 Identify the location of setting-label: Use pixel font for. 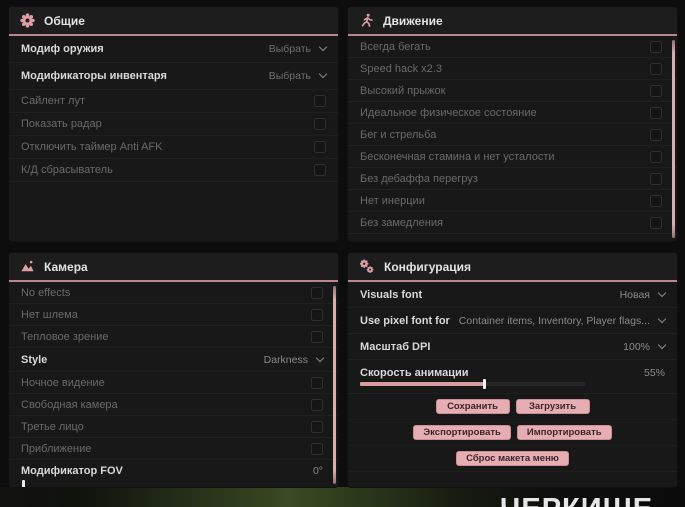
(405, 320).